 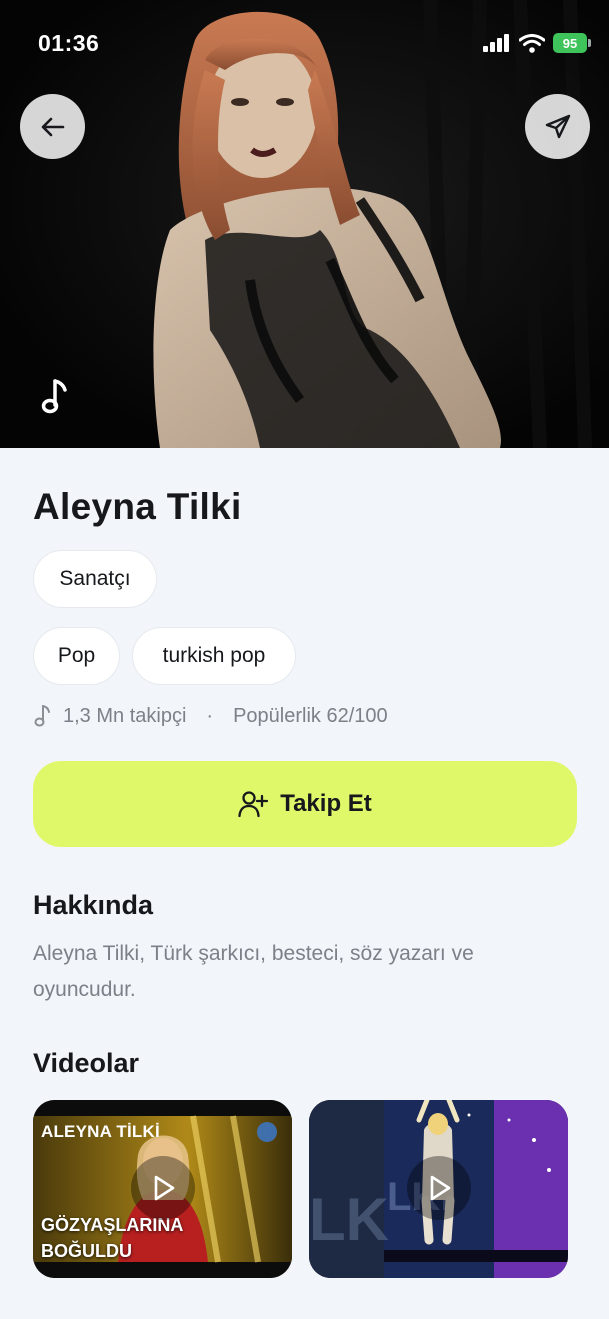 What do you see at coordinates (93, 905) in the screenshot?
I see `about-heading: Hakkında` at bounding box center [93, 905].